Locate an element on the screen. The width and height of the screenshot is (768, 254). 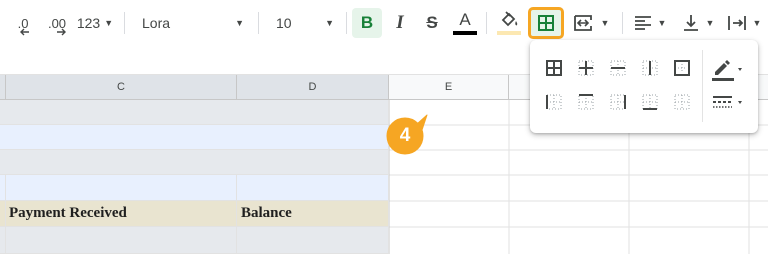
inner-borders-icon is located at coordinates (586, 68).